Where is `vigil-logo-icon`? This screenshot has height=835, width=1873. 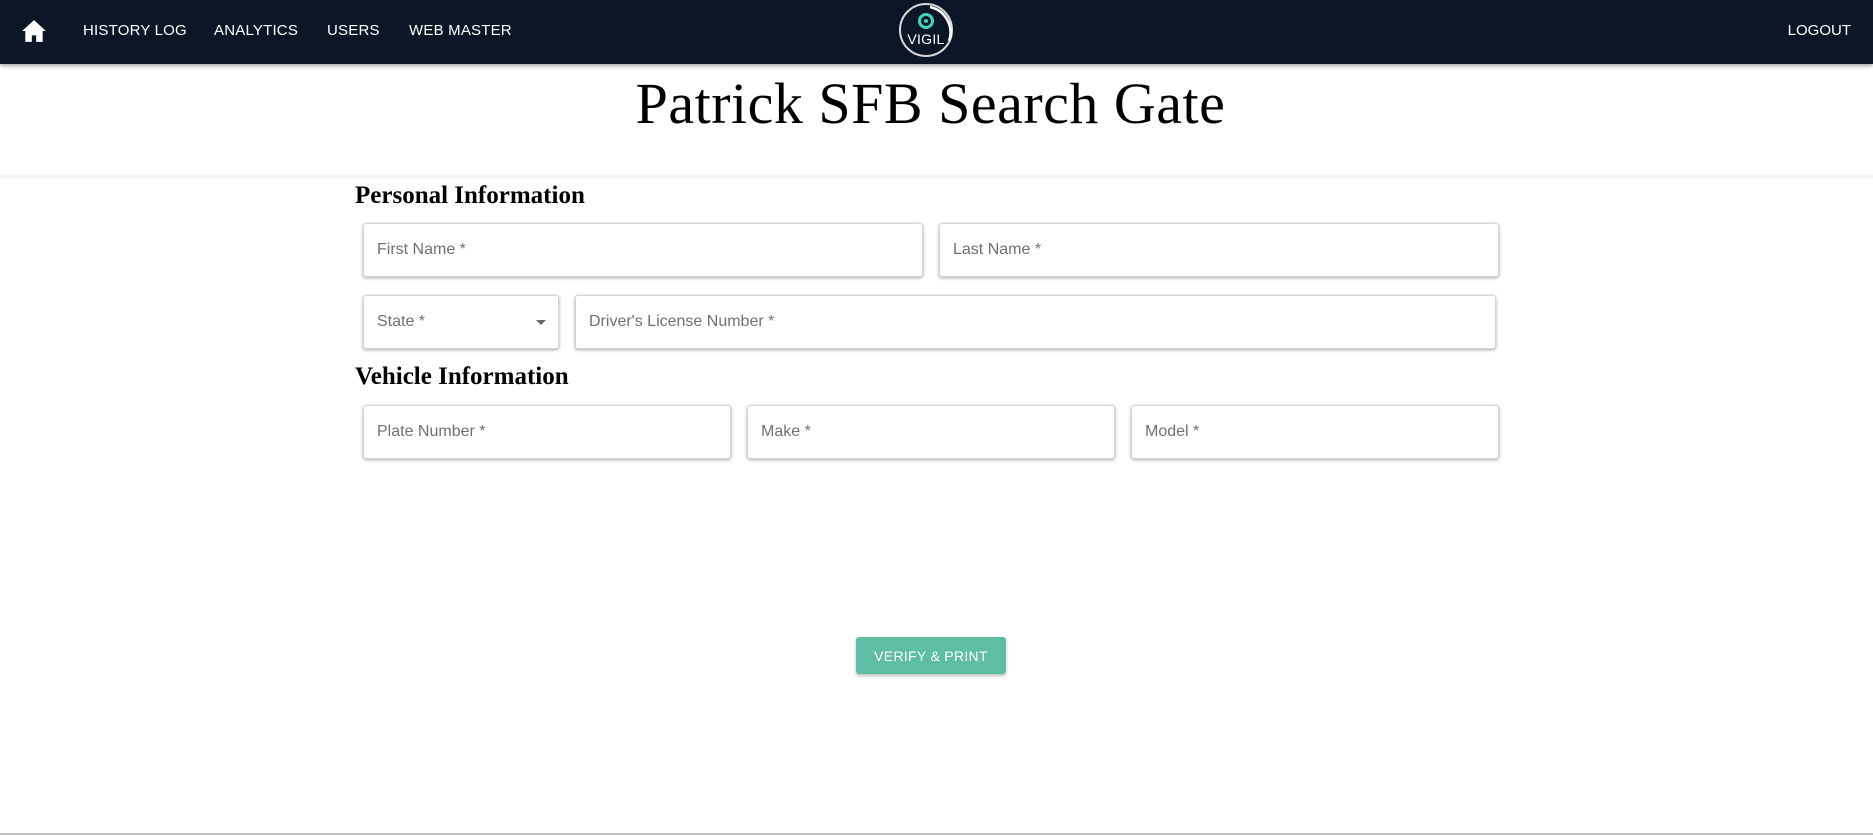 vigil-logo-icon is located at coordinates (926, 30).